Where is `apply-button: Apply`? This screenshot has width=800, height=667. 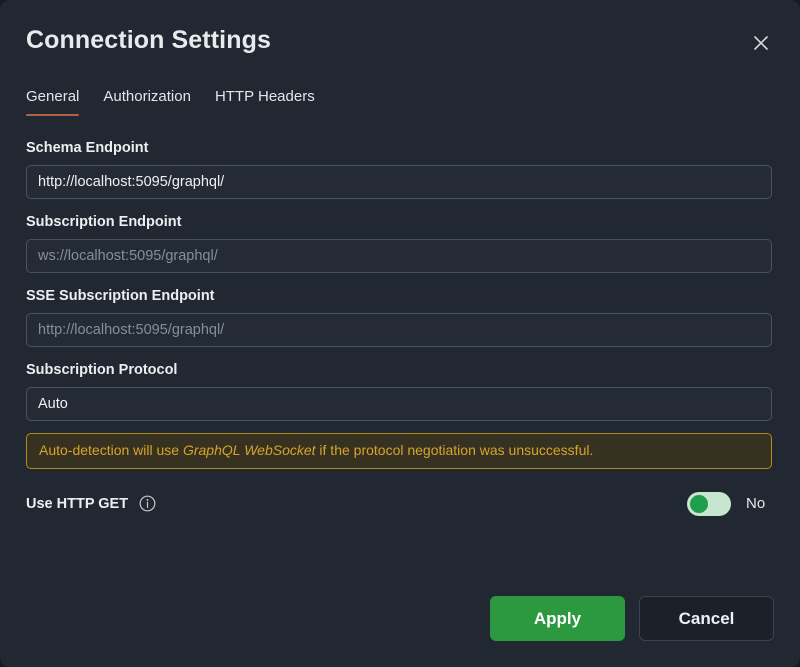 apply-button: Apply is located at coordinates (557, 618).